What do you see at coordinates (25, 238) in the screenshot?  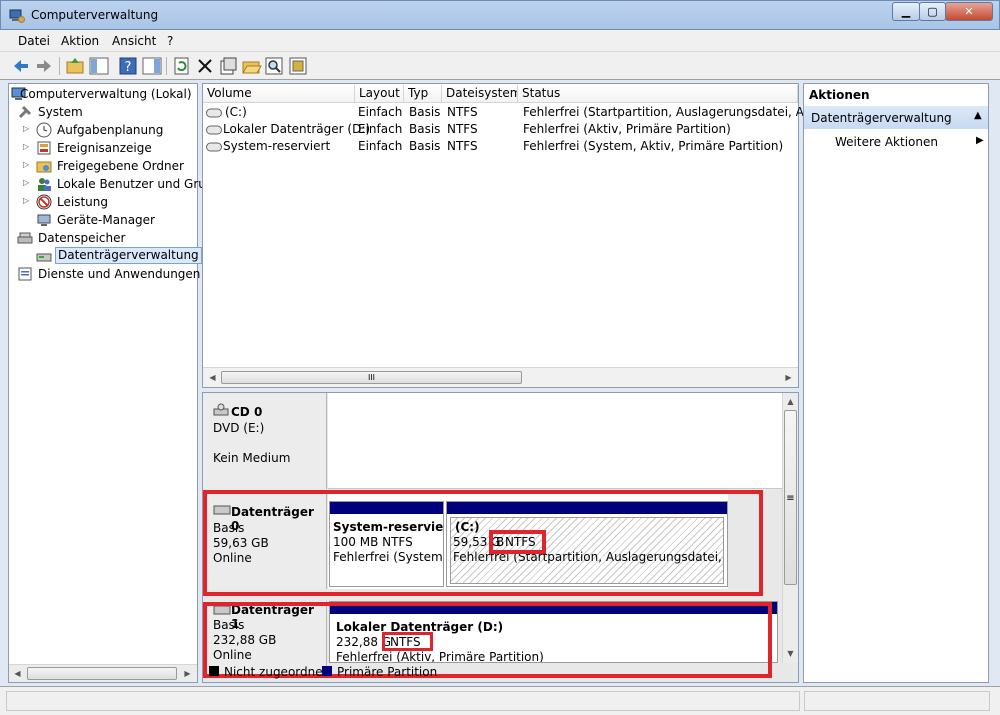 I see `storage-icon` at bounding box center [25, 238].